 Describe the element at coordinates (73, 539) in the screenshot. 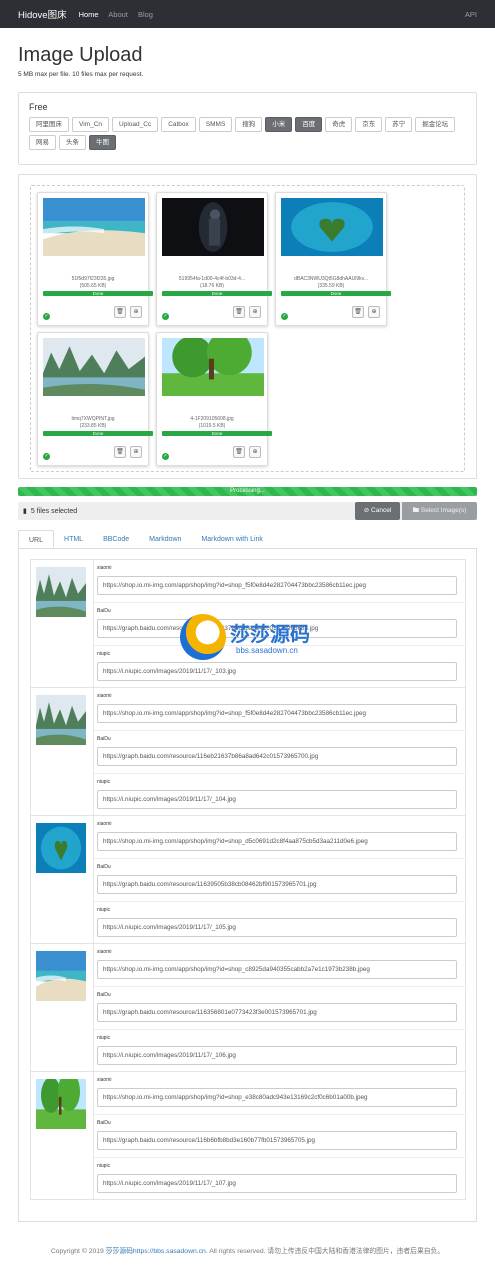

I see `tab-html: HTML` at that location.